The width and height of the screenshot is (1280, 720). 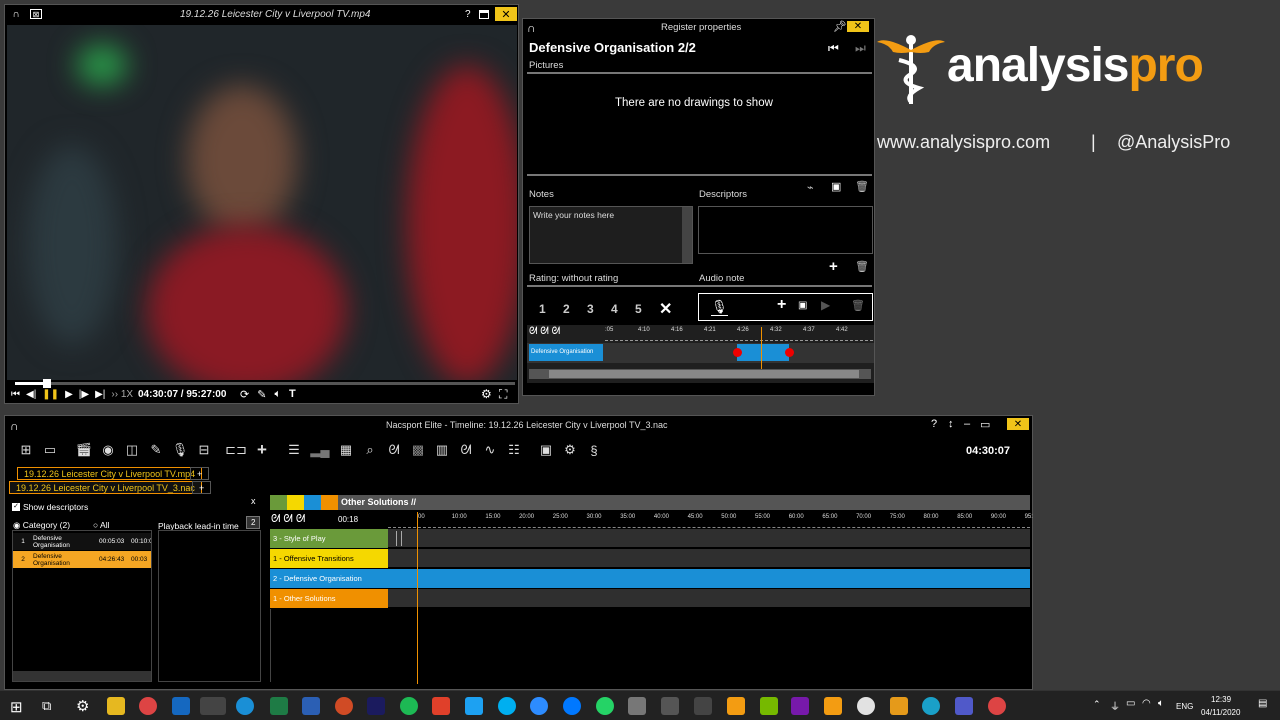 What do you see at coordinates (858, 305) in the screenshot?
I see `delete-audio-icon: 🗑︎` at bounding box center [858, 305].